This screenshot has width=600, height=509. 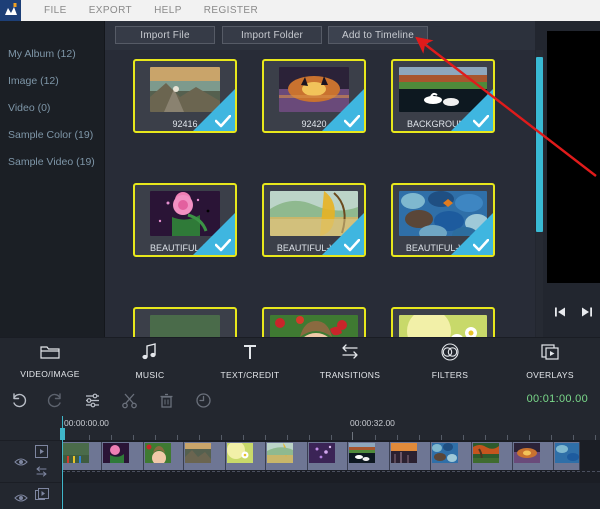 I want to click on preview-controls, so click(x=573, y=312).